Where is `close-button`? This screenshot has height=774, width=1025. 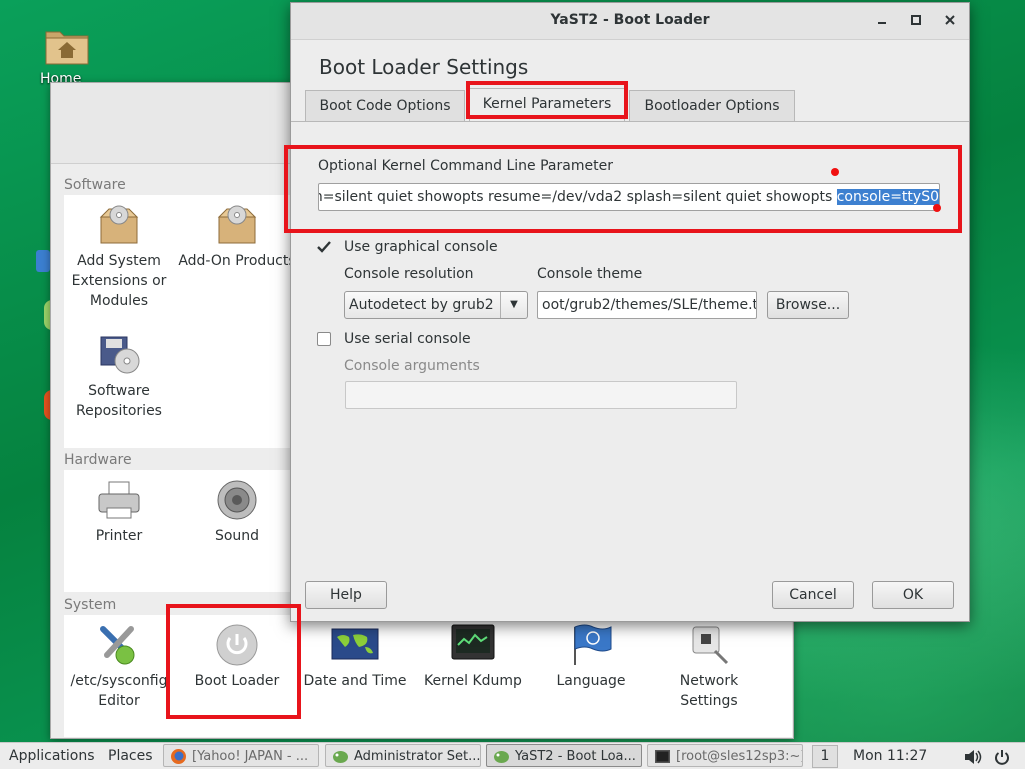
close-button is located at coordinates (950, 20).